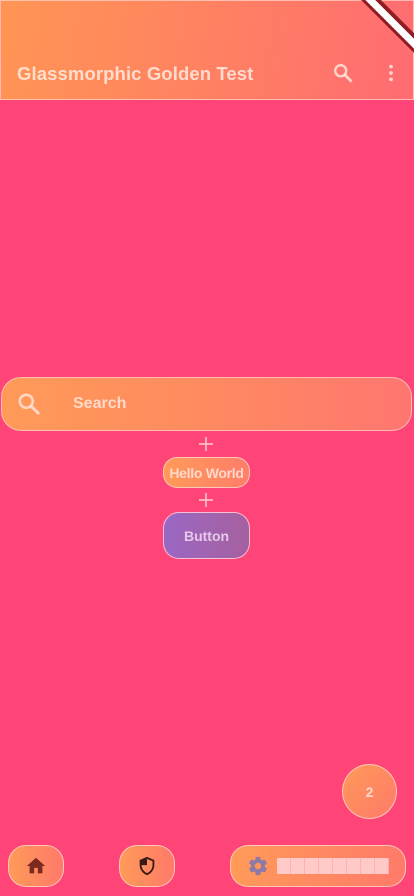 This screenshot has height=896, width=414. I want to click on search-input: Search, so click(99, 404).